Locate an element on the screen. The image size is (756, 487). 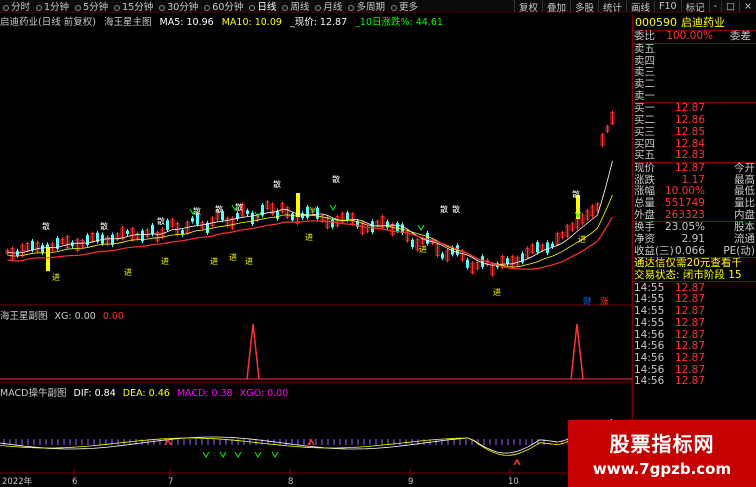
period-label: 更多 is located at coordinates (408, 7).